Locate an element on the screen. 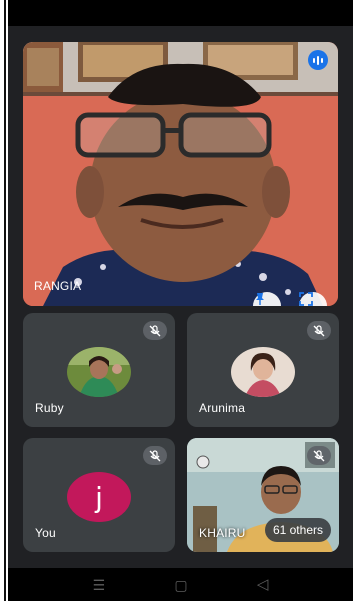  home-icon: ▢ is located at coordinates (180, 585).